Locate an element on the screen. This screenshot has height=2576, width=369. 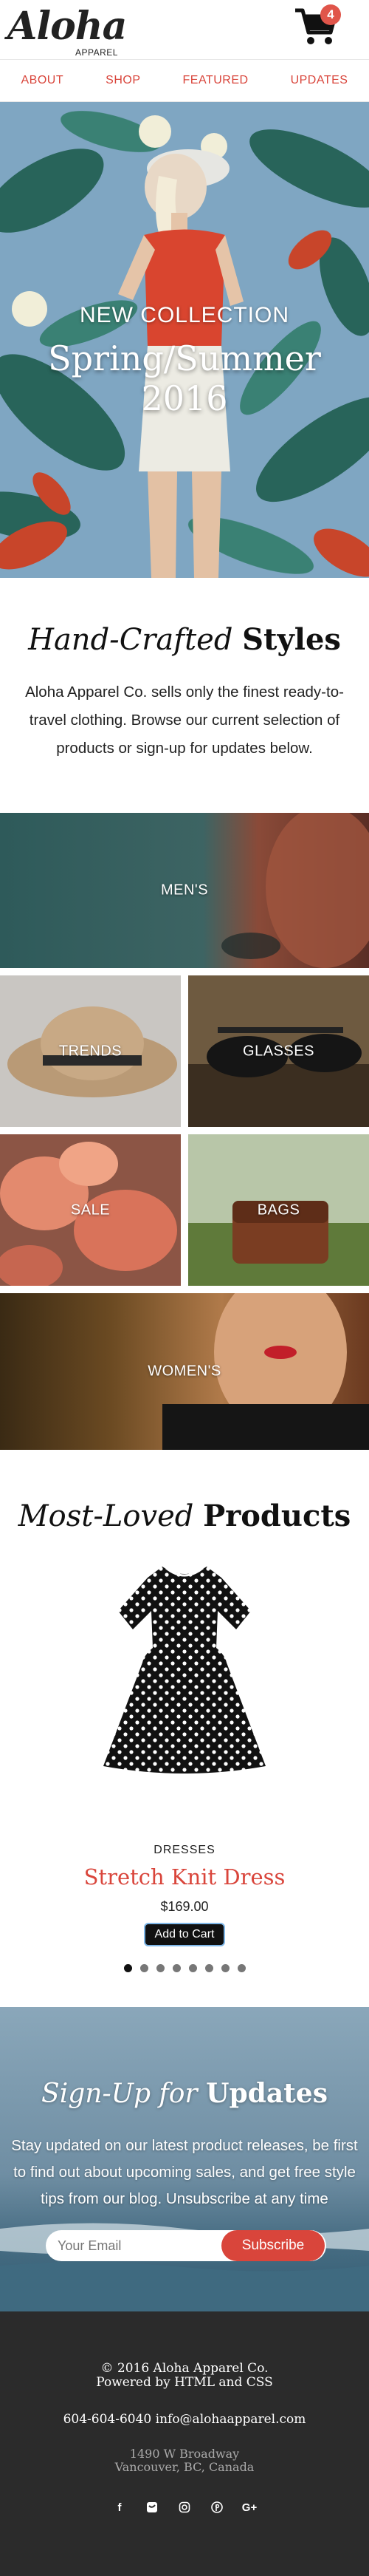
category-womens: WOMEN'S is located at coordinates (184, 1371).